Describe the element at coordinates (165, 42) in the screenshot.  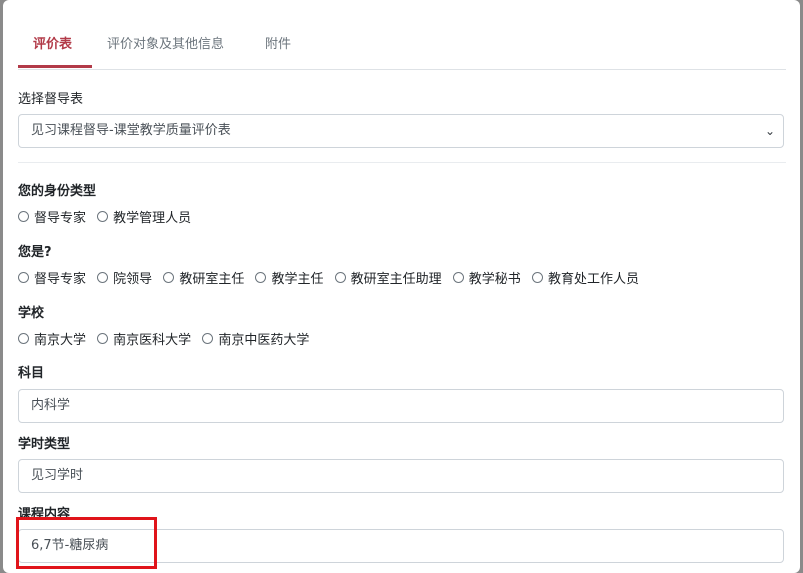
I see `tab-evaluation-target-info: 评价对象及其他信息` at that location.